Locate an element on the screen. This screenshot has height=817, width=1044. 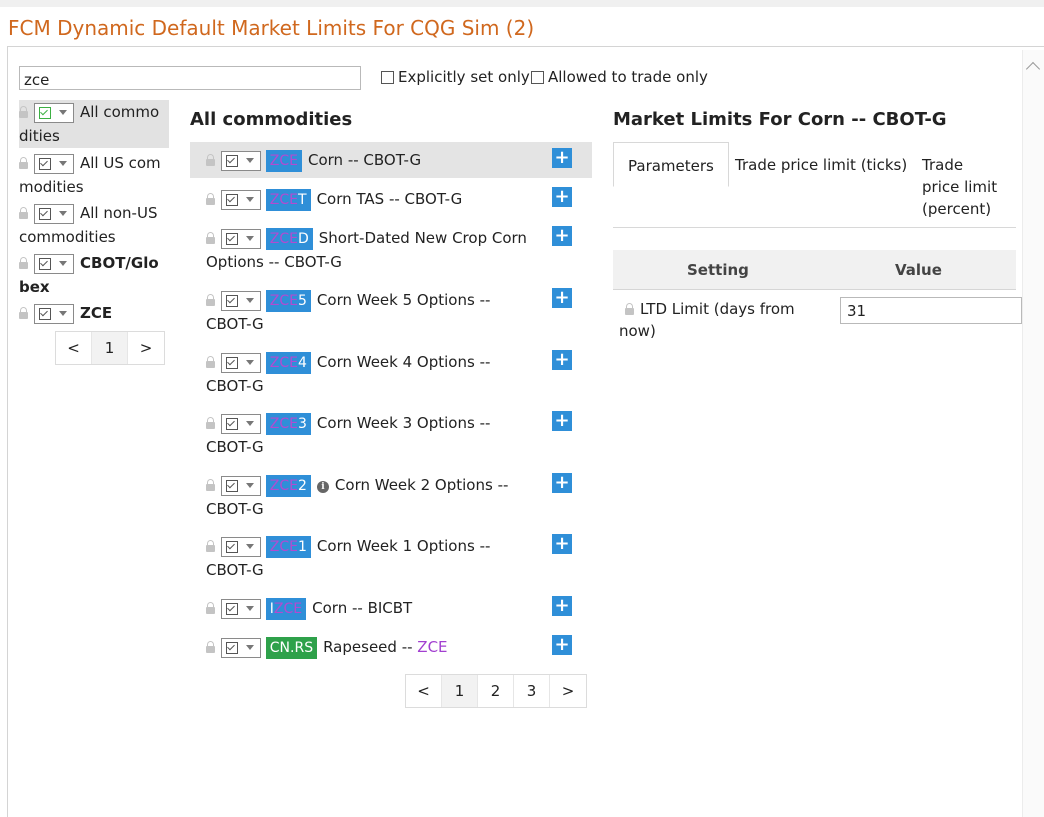
left-item-zce: ZCE is located at coordinates (94, 313).